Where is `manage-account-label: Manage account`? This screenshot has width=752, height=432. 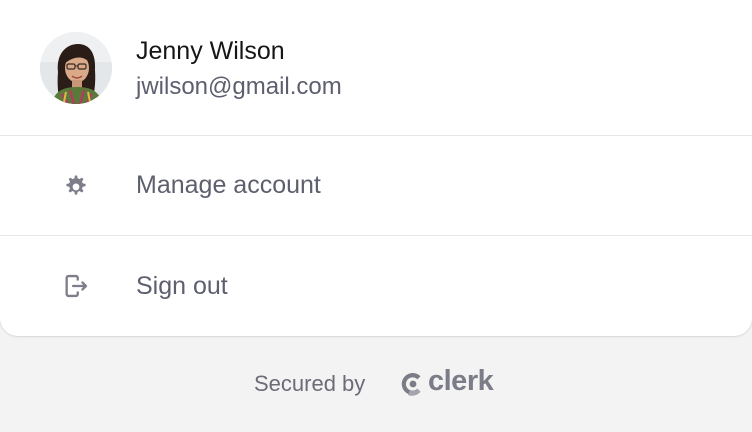
manage-account-label: Manage account is located at coordinates (228, 185).